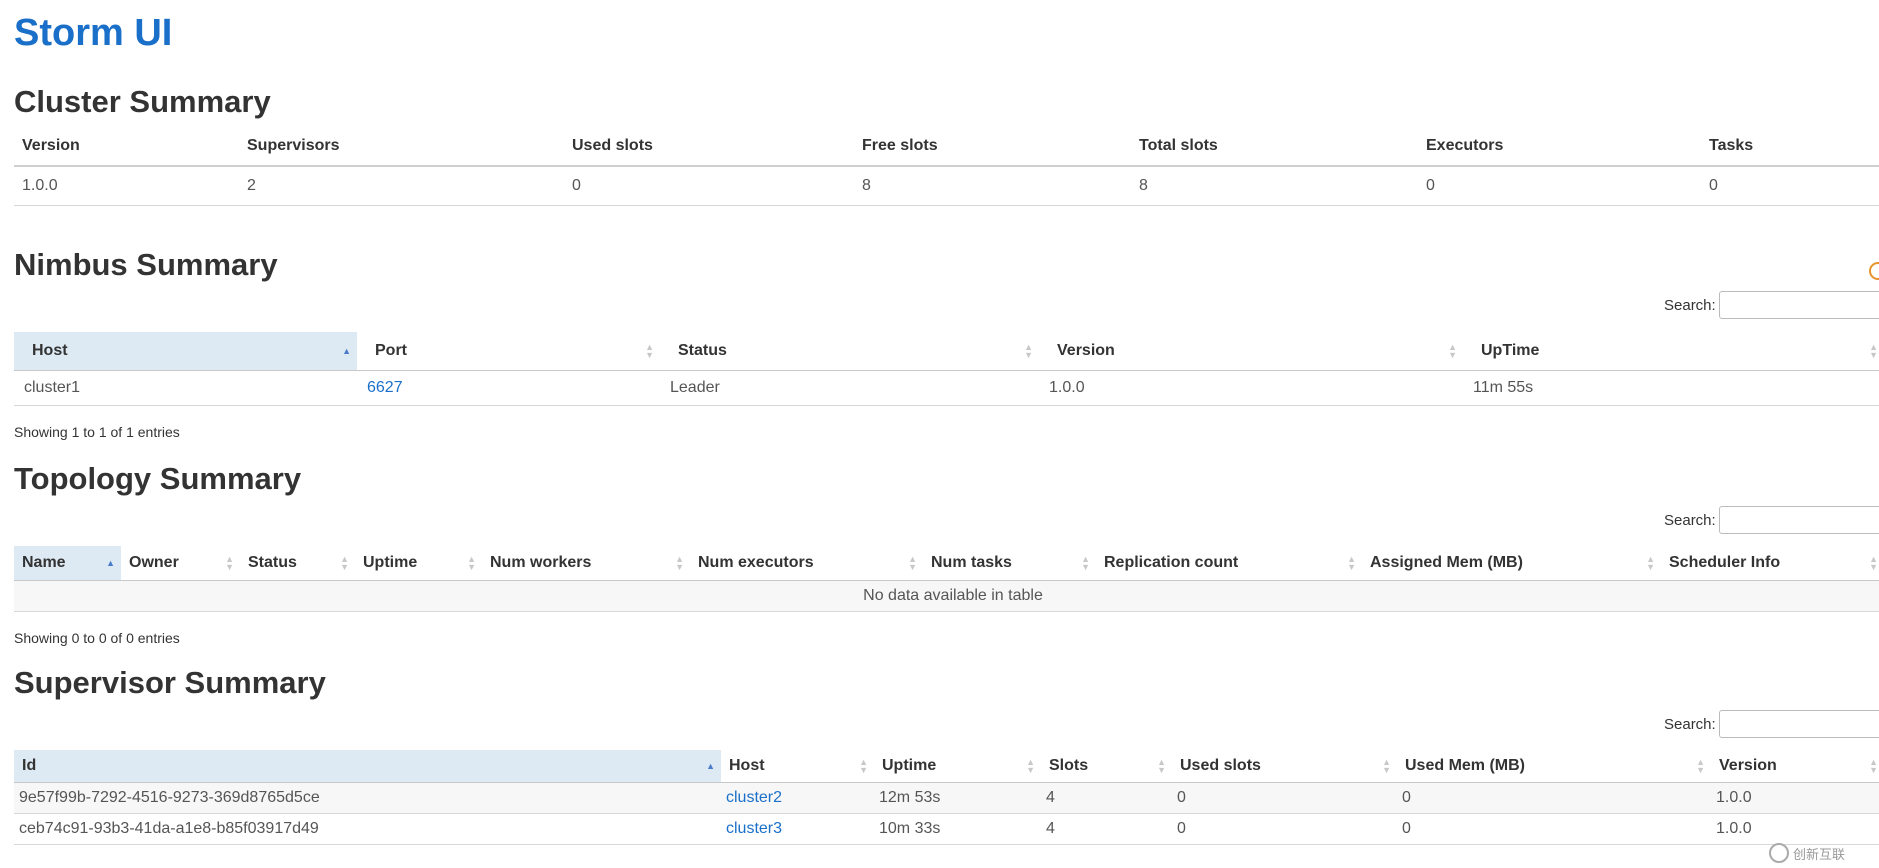 This screenshot has height=868, width=1879. I want to click on watermark: 创新互联, so click(1824, 853).